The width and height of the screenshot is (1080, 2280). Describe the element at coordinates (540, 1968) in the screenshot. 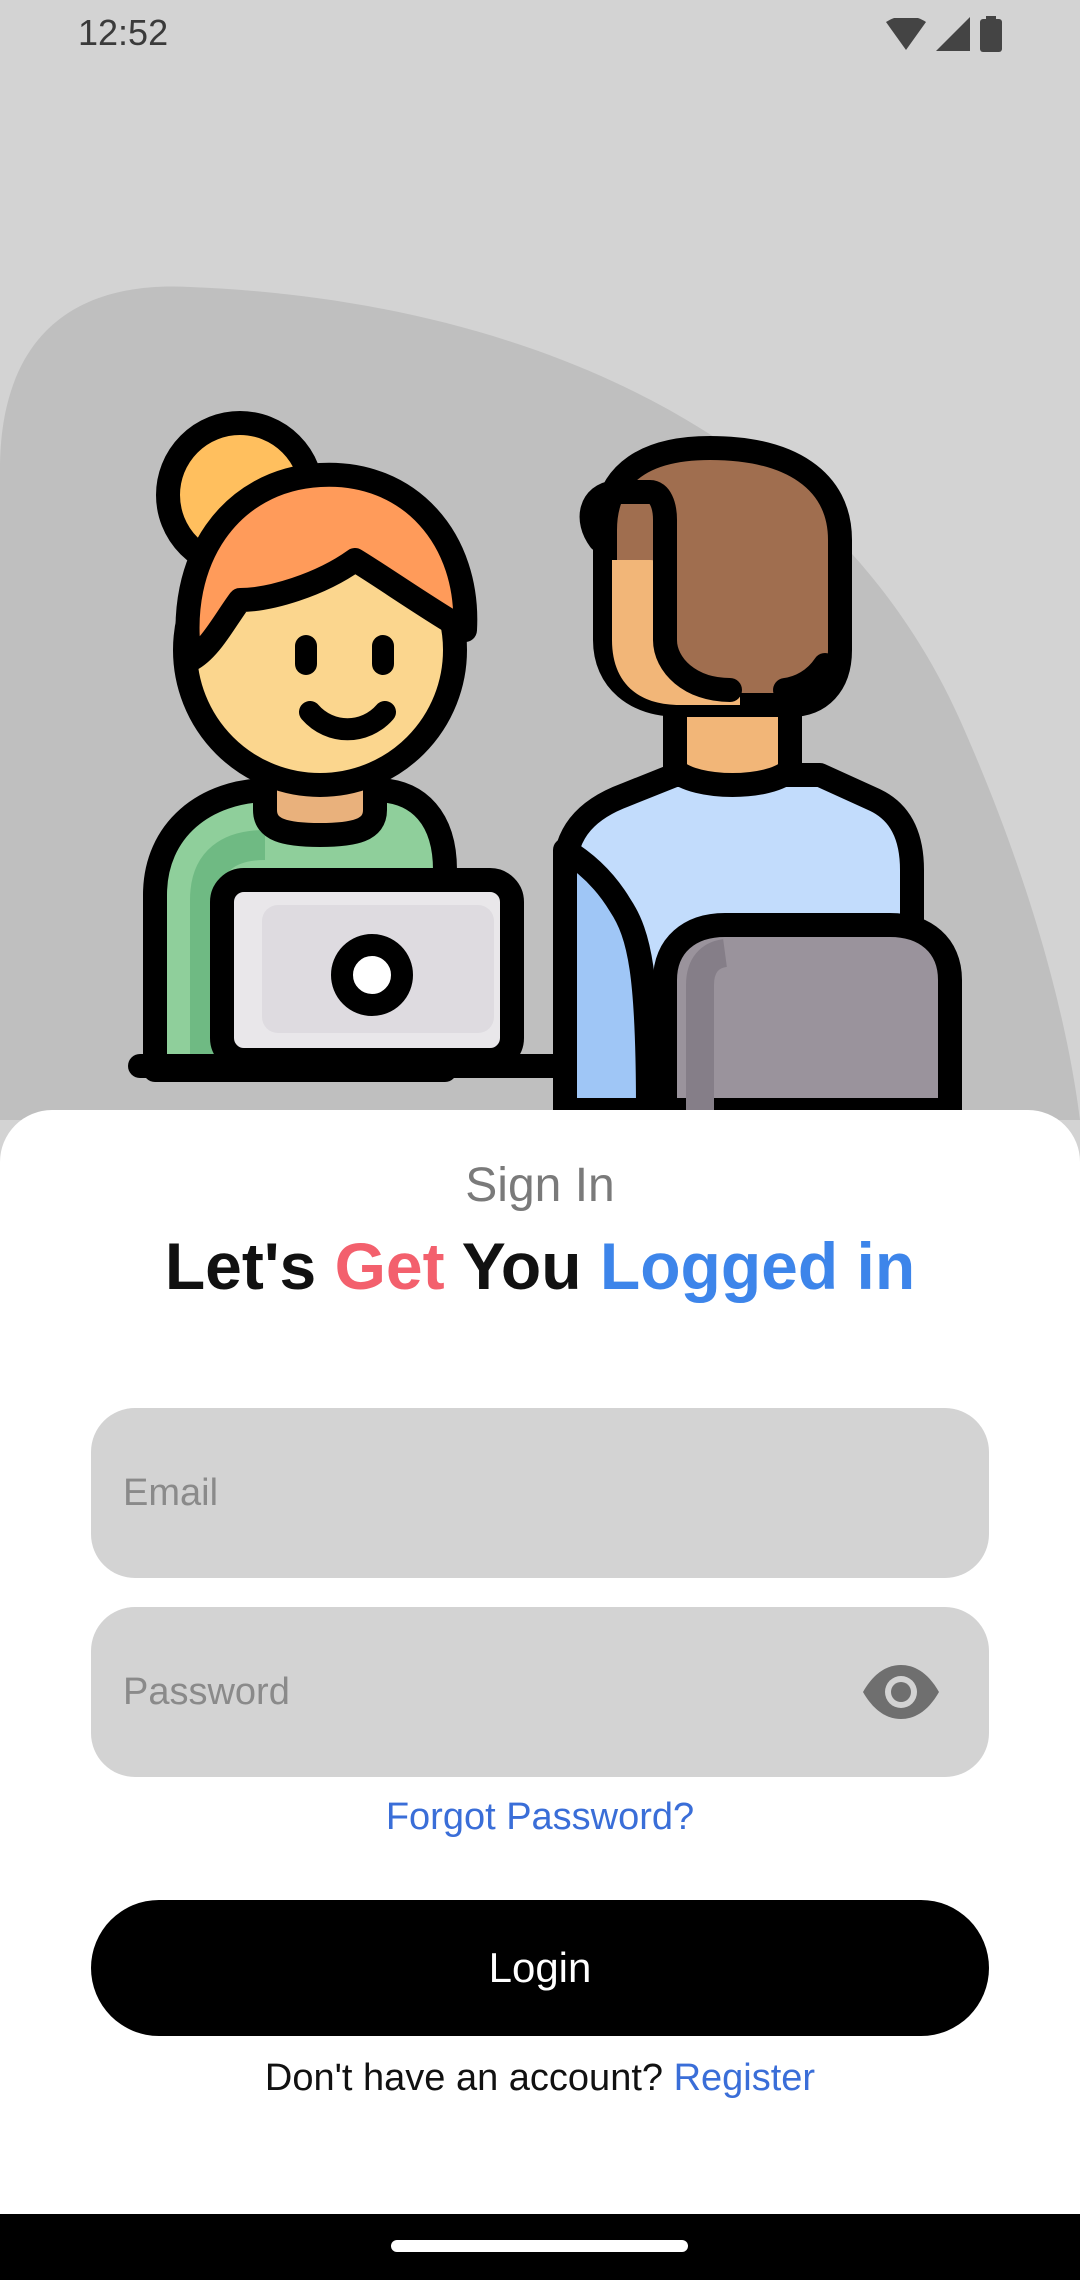

I see `login-button: Login` at that location.